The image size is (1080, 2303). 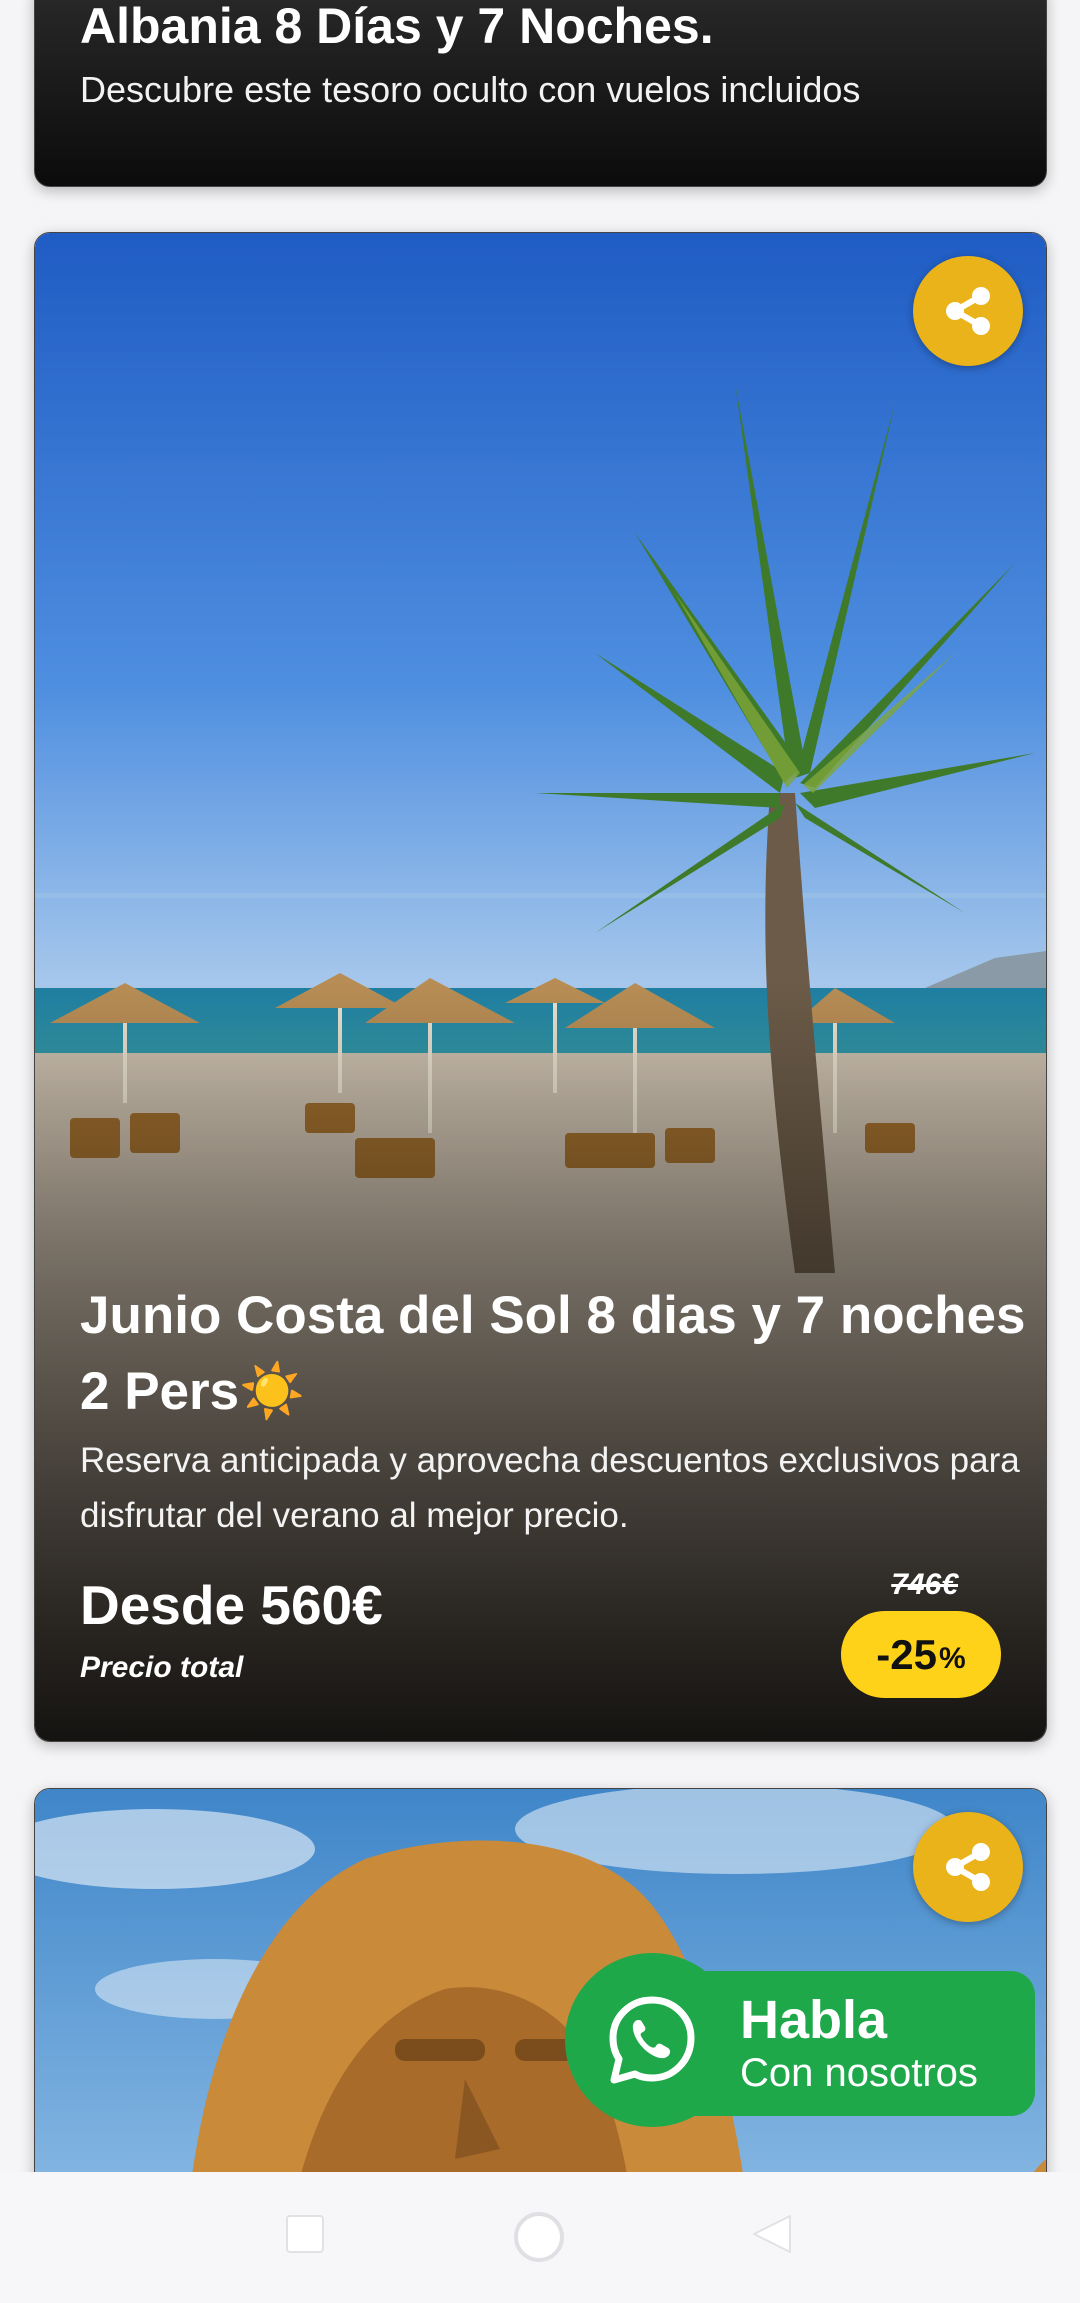 What do you see at coordinates (814, 2020) in the screenshot?
I see `whatsapp-title: Habla` at bounding box center [814, 2020].